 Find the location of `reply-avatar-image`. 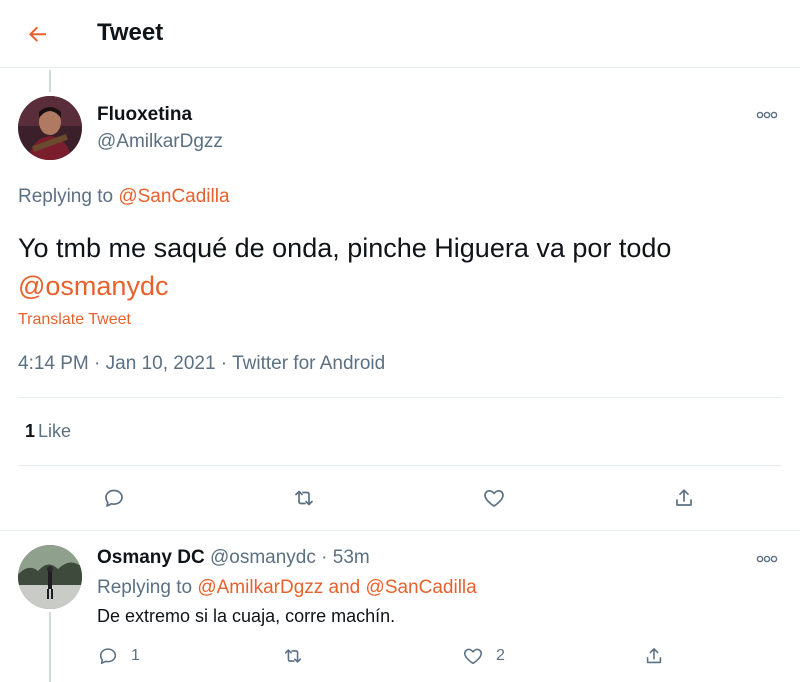

reply-avatar-image is located at coordinates (50, 577).